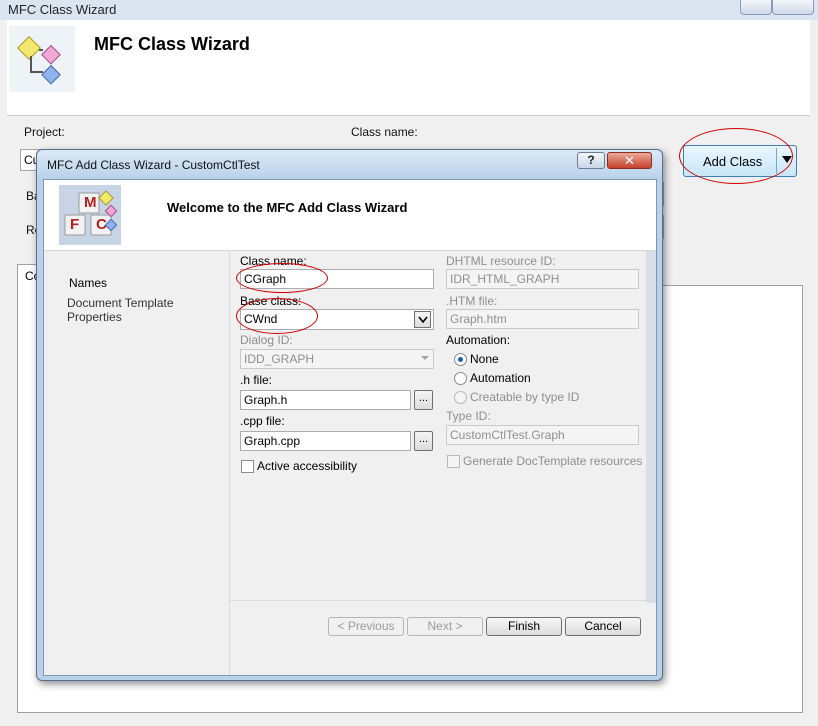  I want to click on class-wizard-logo-icon, so click(42, 59).